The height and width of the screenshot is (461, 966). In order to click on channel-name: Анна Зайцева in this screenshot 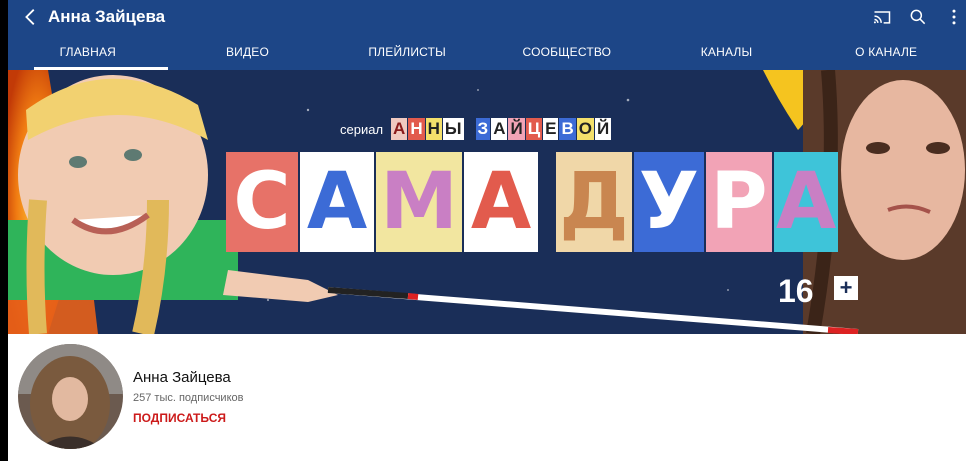, I will do `click(182, 377)`.